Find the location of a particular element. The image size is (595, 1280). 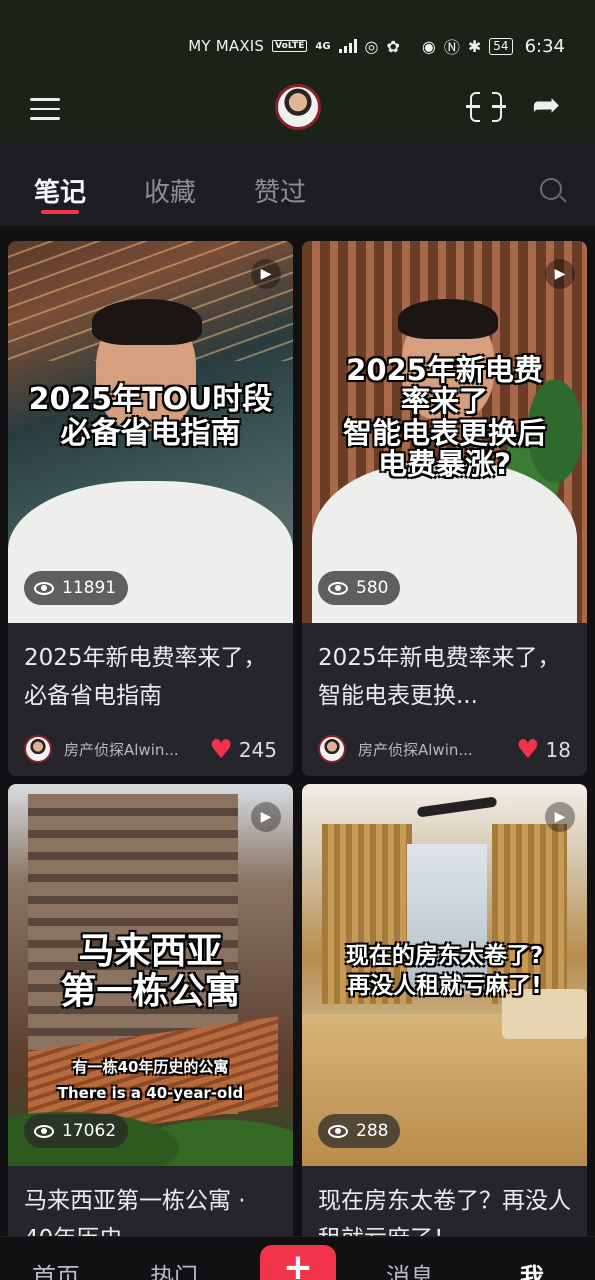

like-count: 18 is located at coordinates (558, 750).